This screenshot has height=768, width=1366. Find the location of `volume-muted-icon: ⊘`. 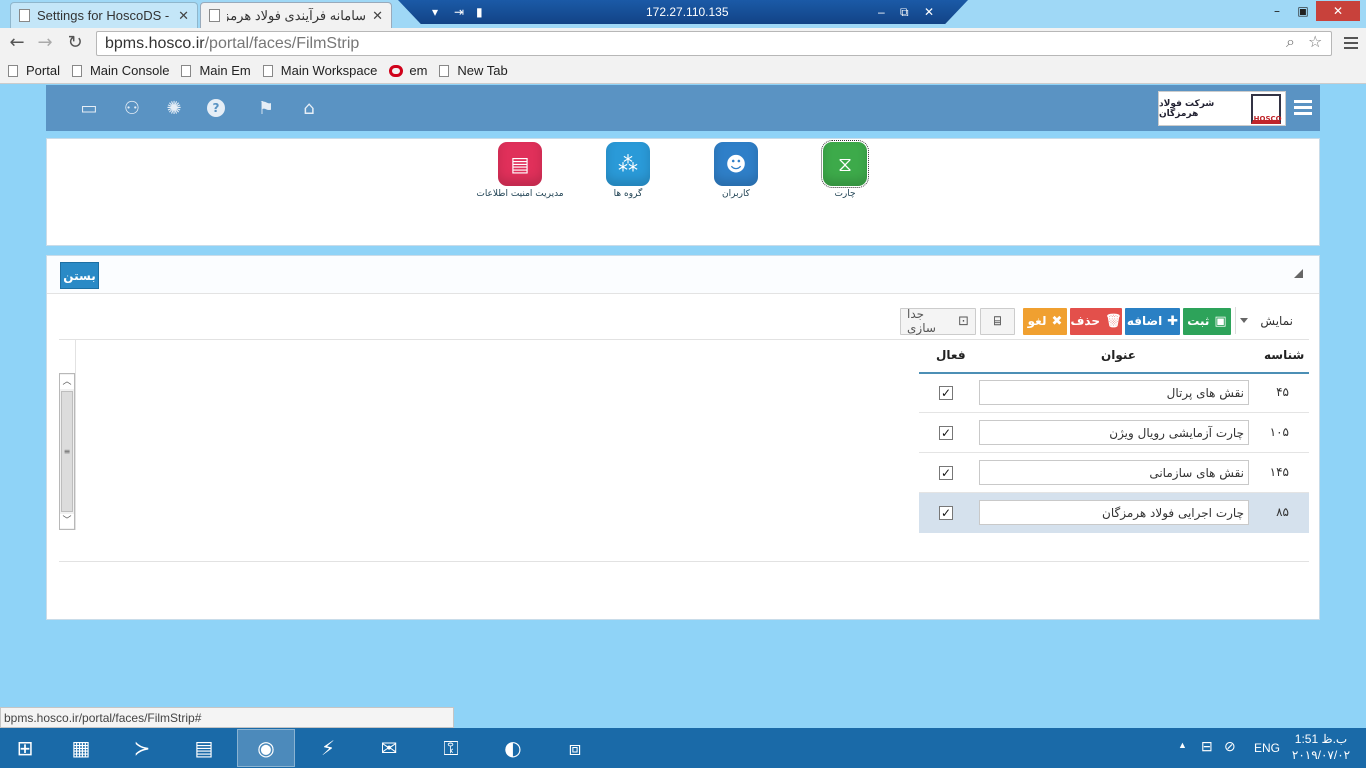

volume-muted-icon: ⊘ is located at coordinates (1230, 753).